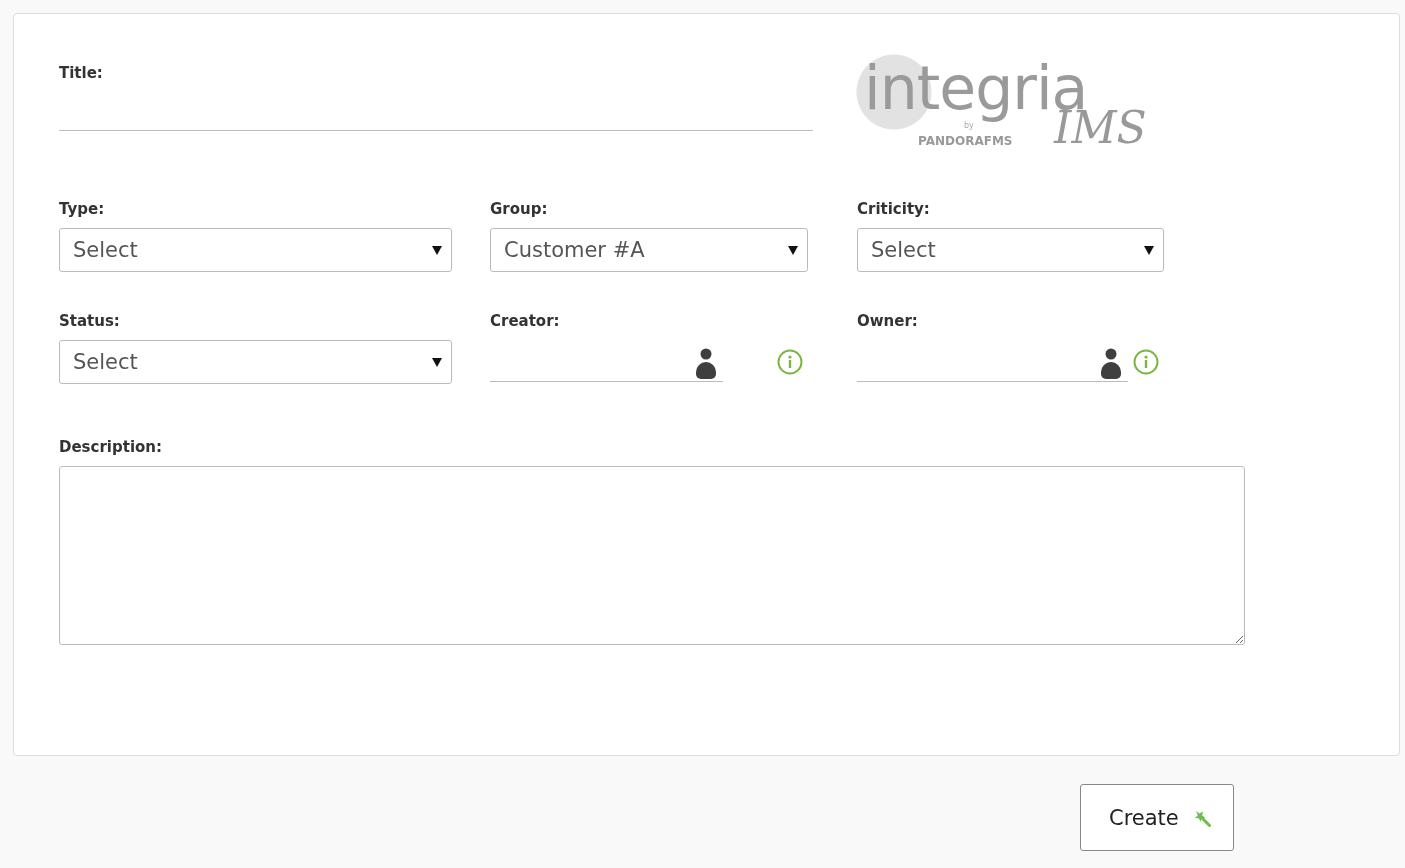  What do you see at coordinates (1157, 817) in the screenshot?
I see `create-button: Create` at bounding box center [1157, 817].